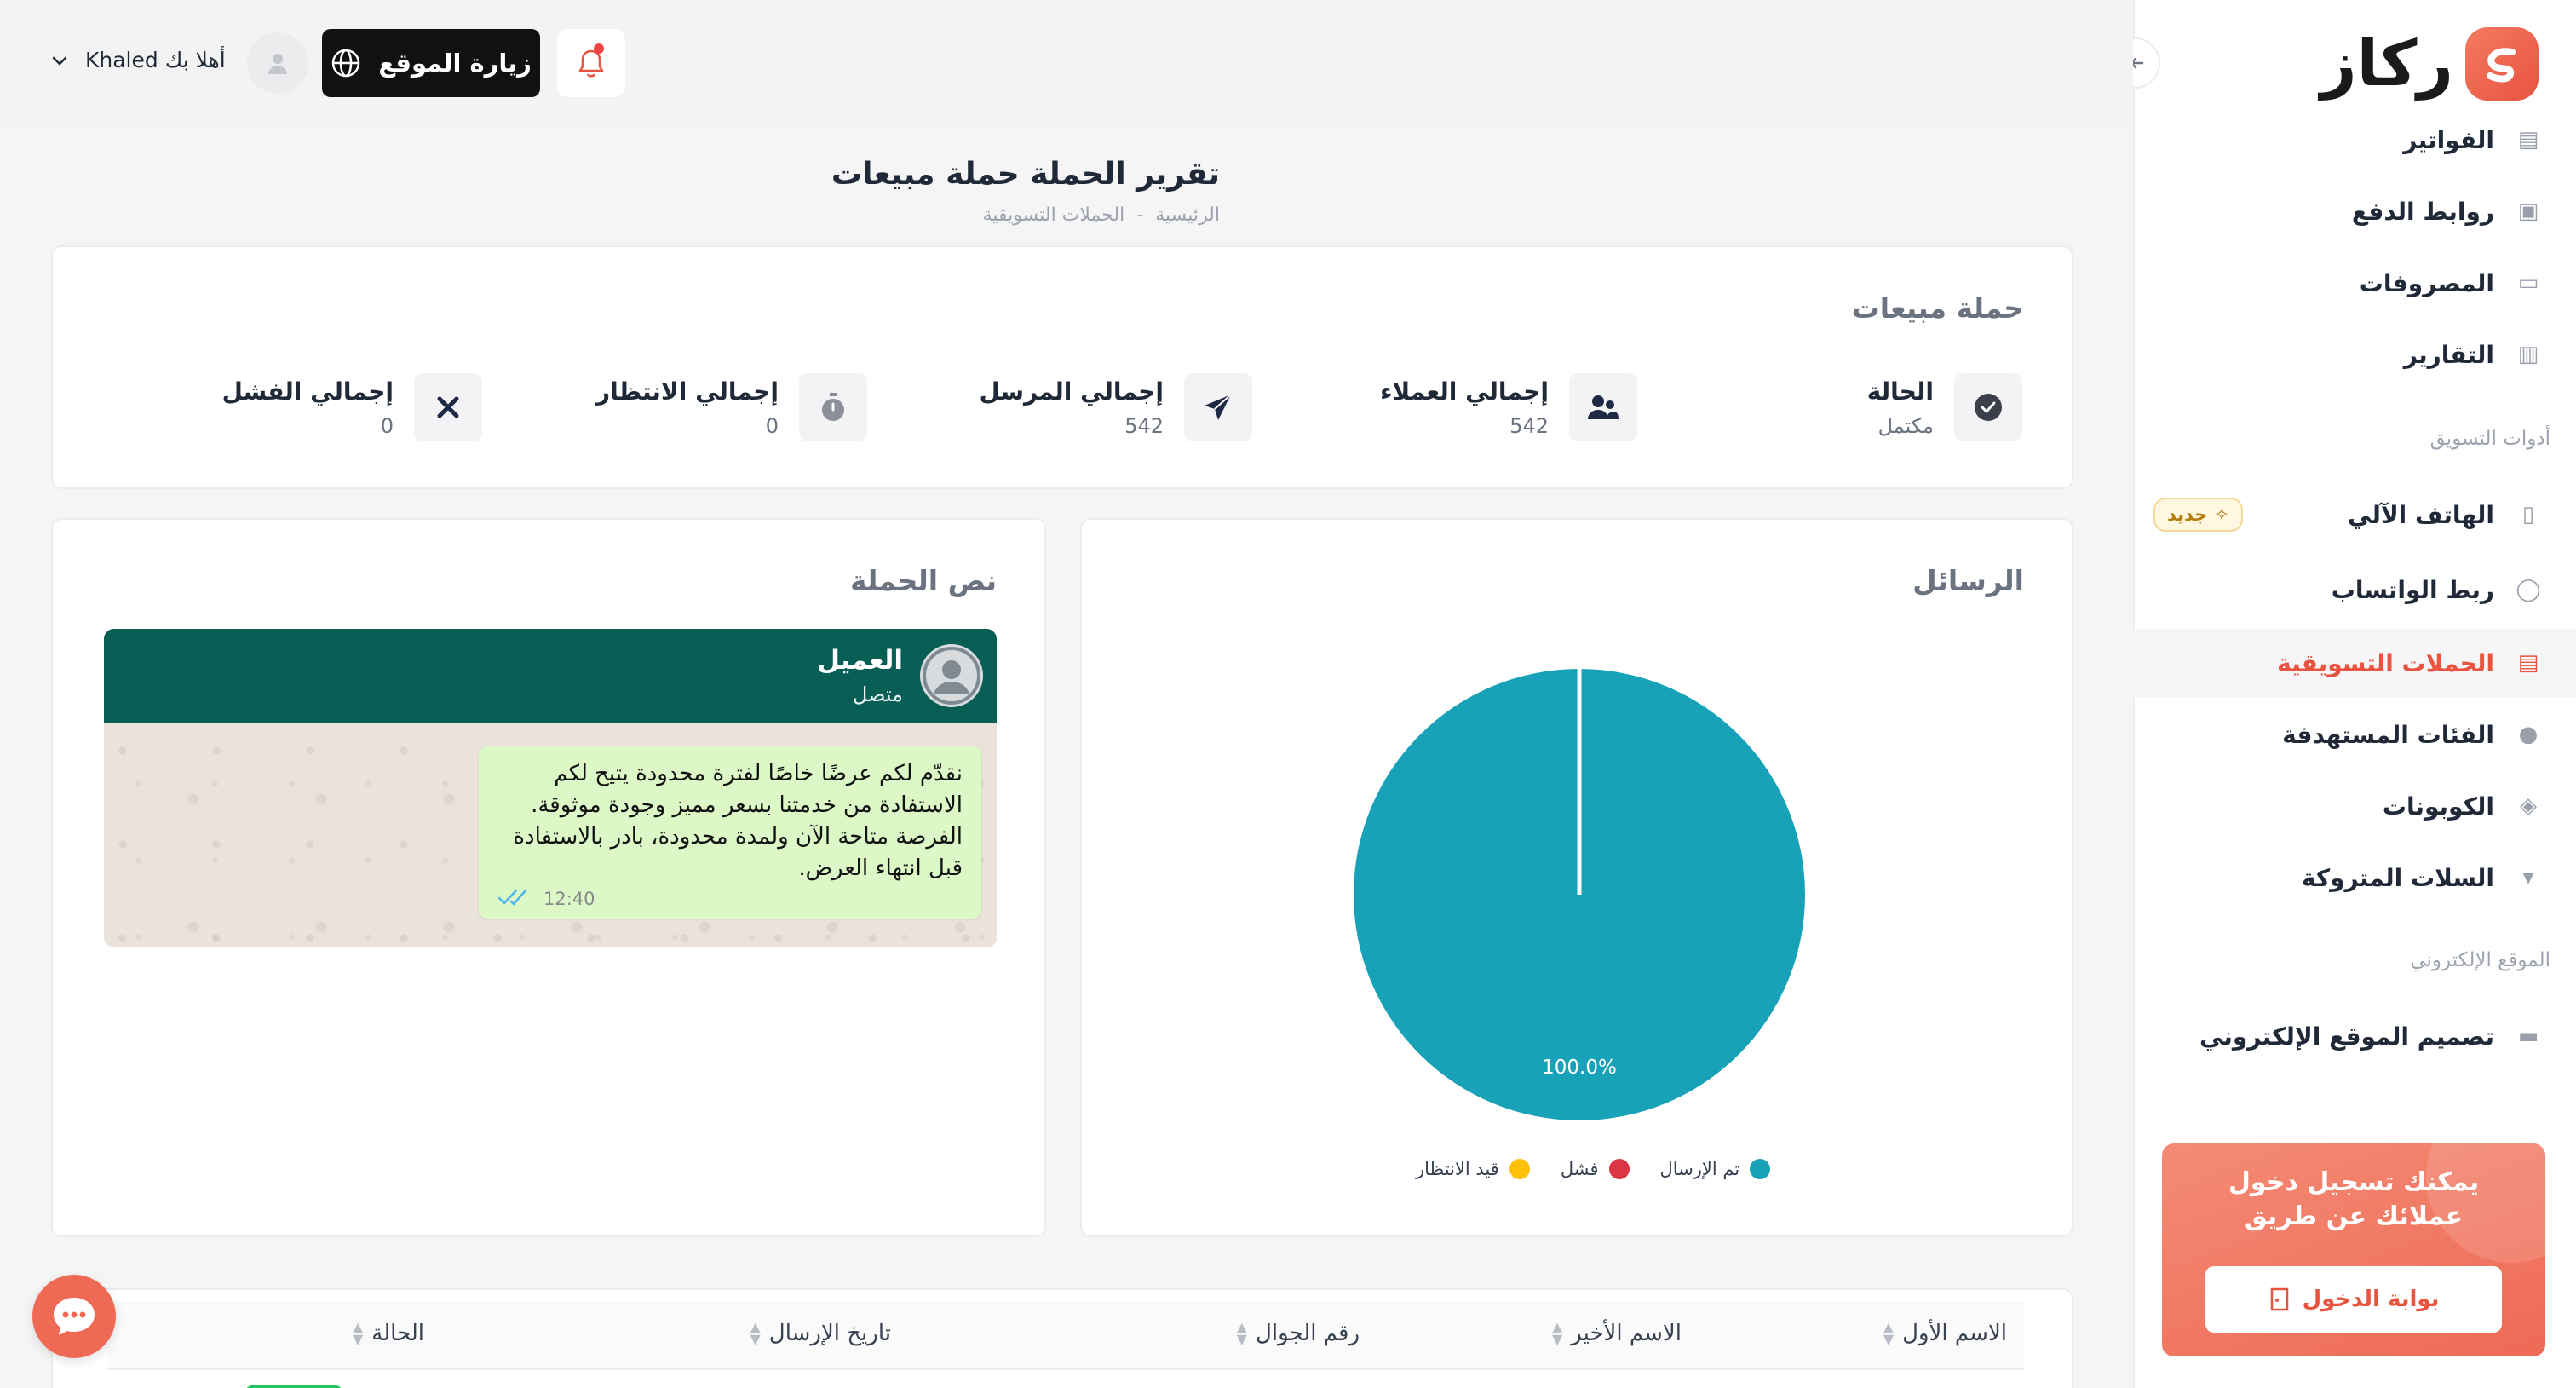 This screenshot has height=1388, width=2576. What do you see at coordinates (1617, 1333) in the screenshot?
I see `column-last-name: الاسم الأخير ▲ ▼` at bounding box center [1617, 1333].